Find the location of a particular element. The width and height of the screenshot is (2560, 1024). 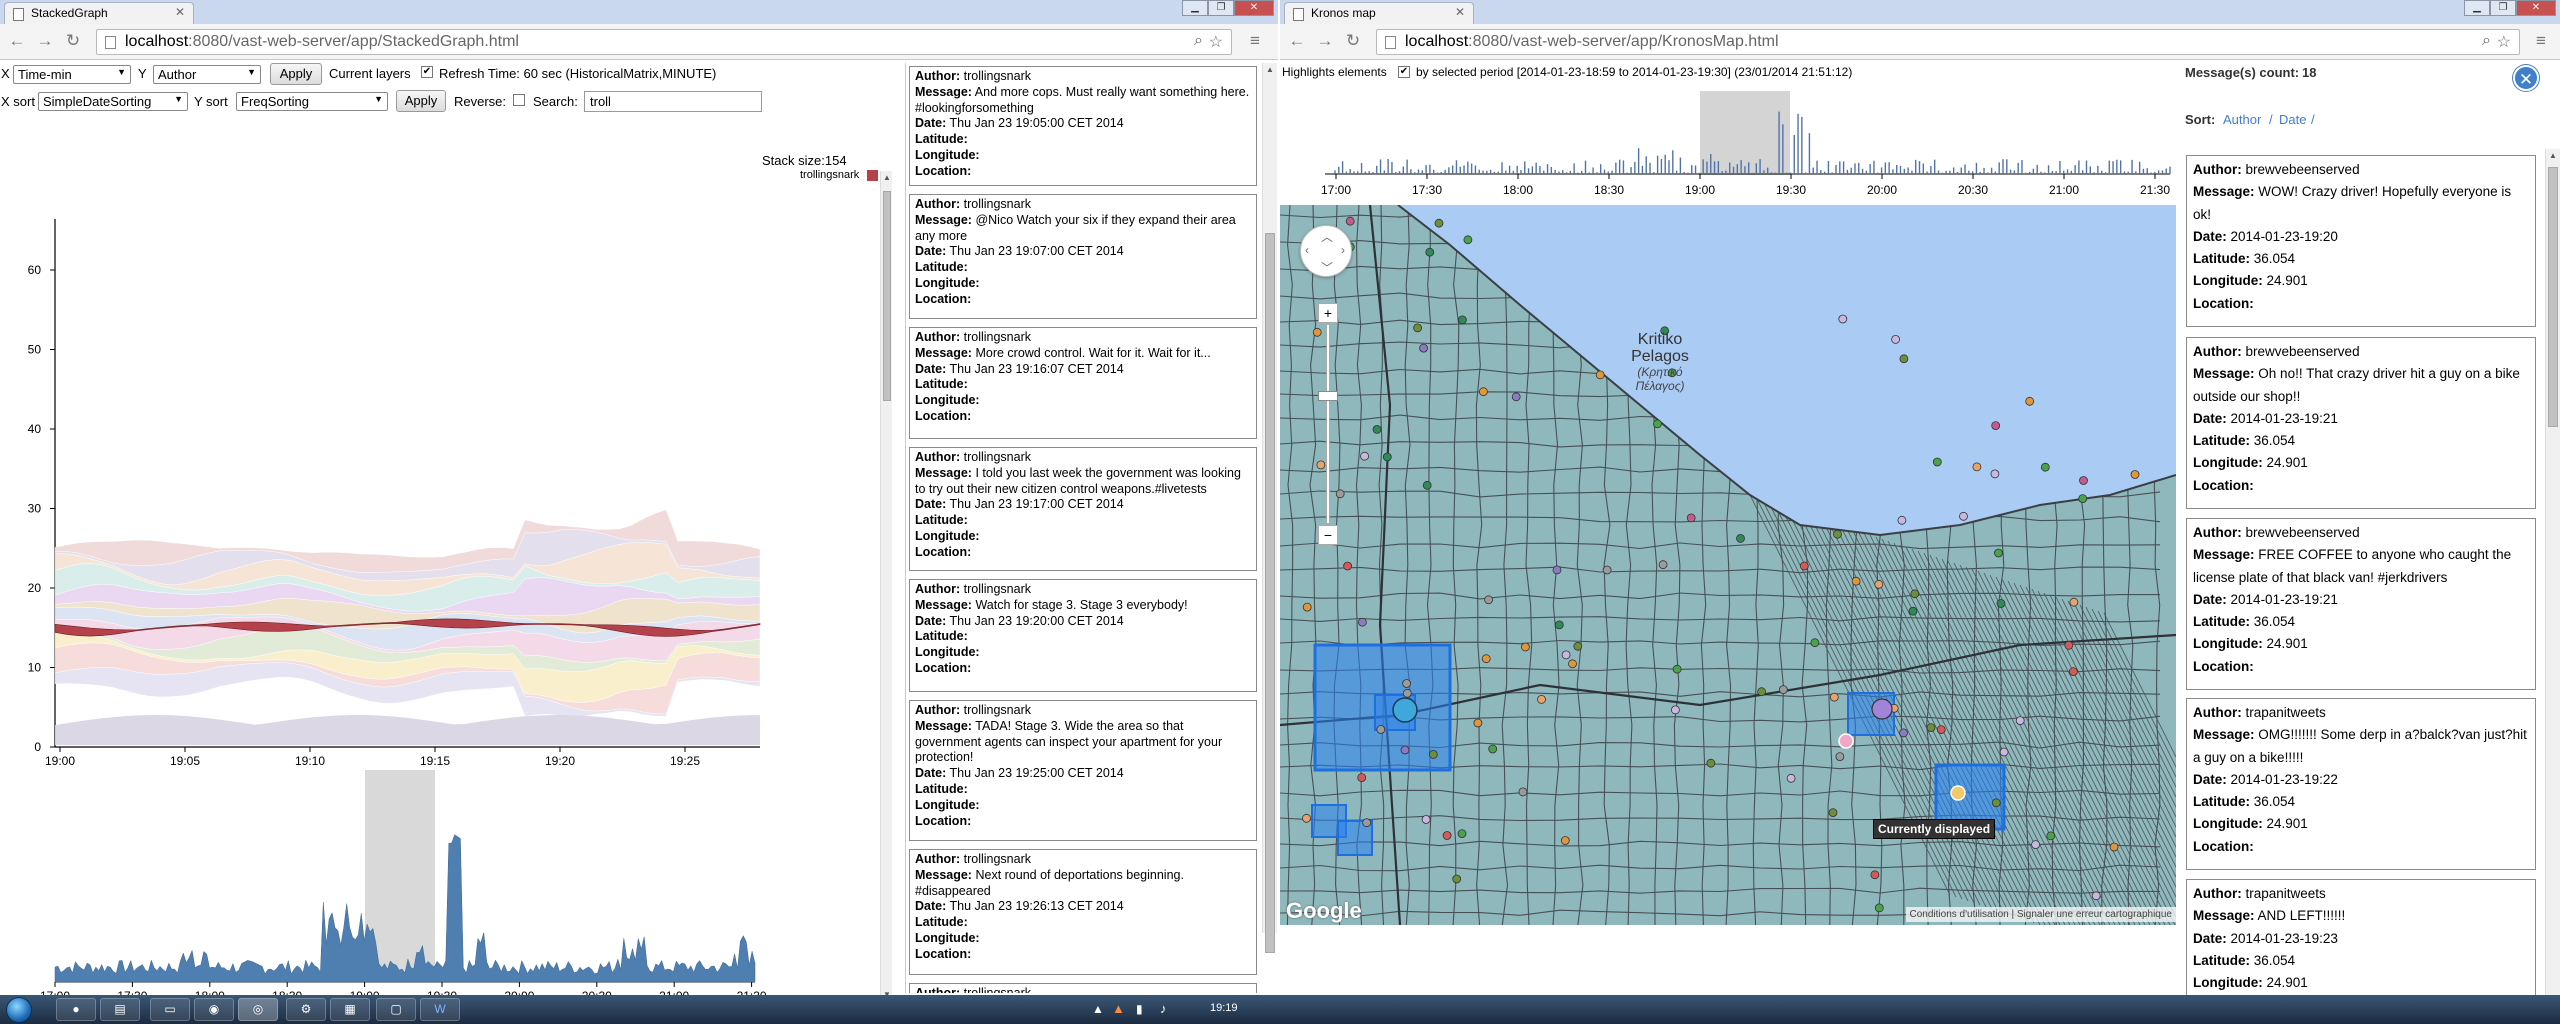

reverse-checkbox is located at coordinates (519, 100).